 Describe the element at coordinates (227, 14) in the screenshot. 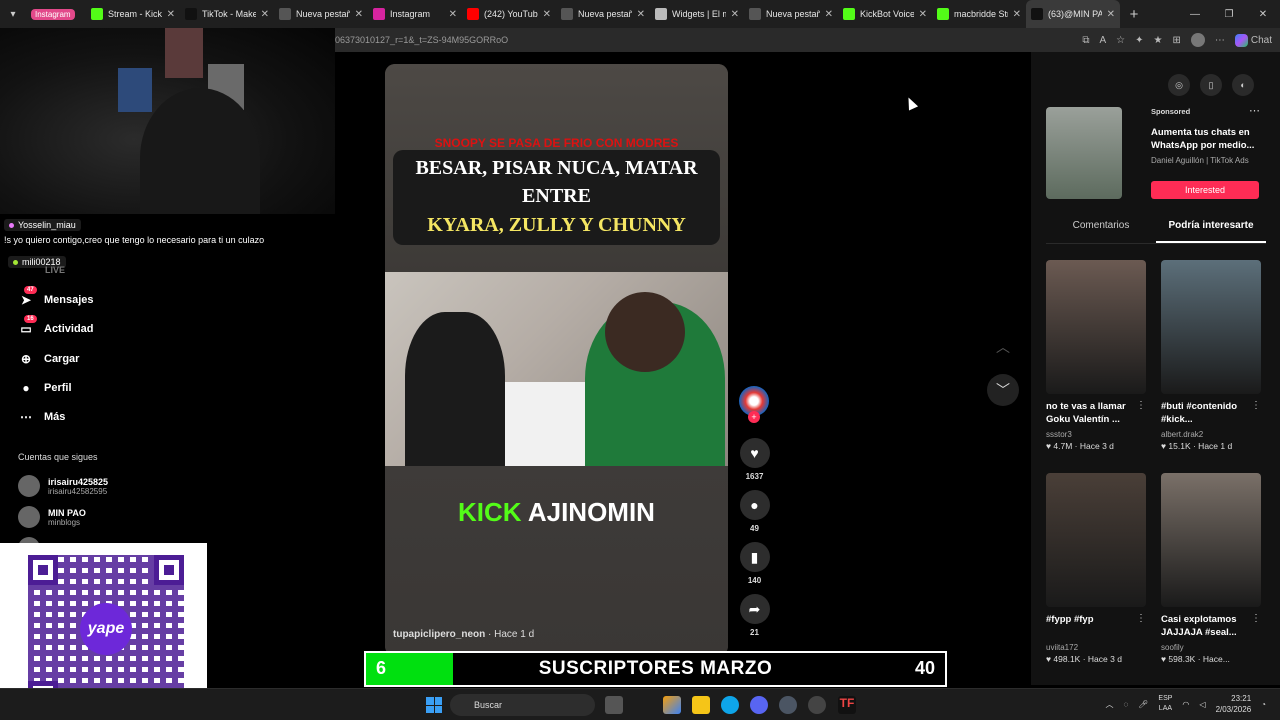

I see `browser-tab: TikTok - Make Y ✕` at that location.